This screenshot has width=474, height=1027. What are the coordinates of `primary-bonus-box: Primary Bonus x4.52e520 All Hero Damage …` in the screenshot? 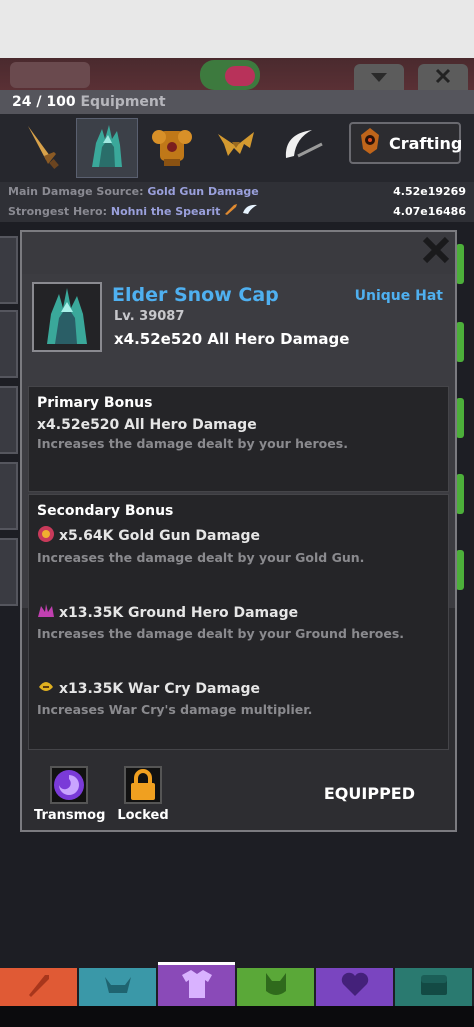 It's located at (238, 439).